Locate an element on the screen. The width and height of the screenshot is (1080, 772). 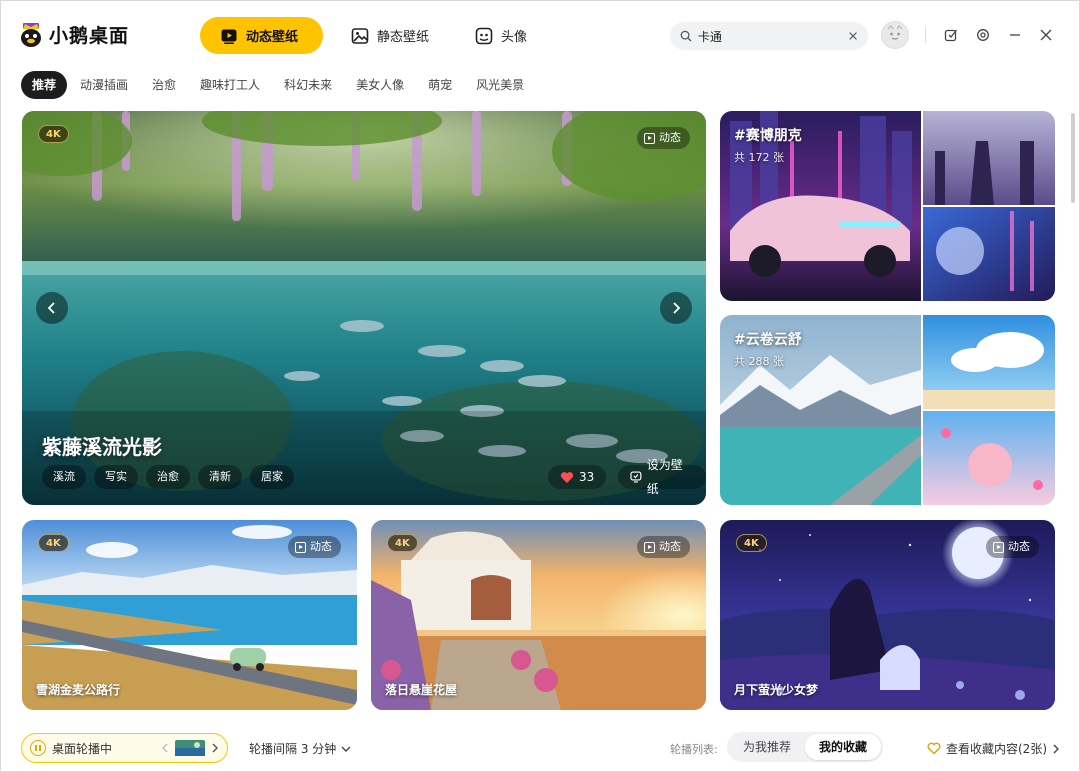
carousel-status: 桌面轮播中 is located at coordinates (82, 748).